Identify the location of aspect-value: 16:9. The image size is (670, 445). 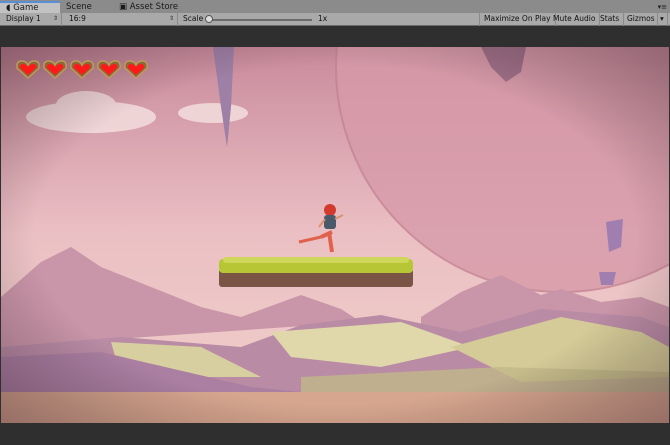
(77, 18).